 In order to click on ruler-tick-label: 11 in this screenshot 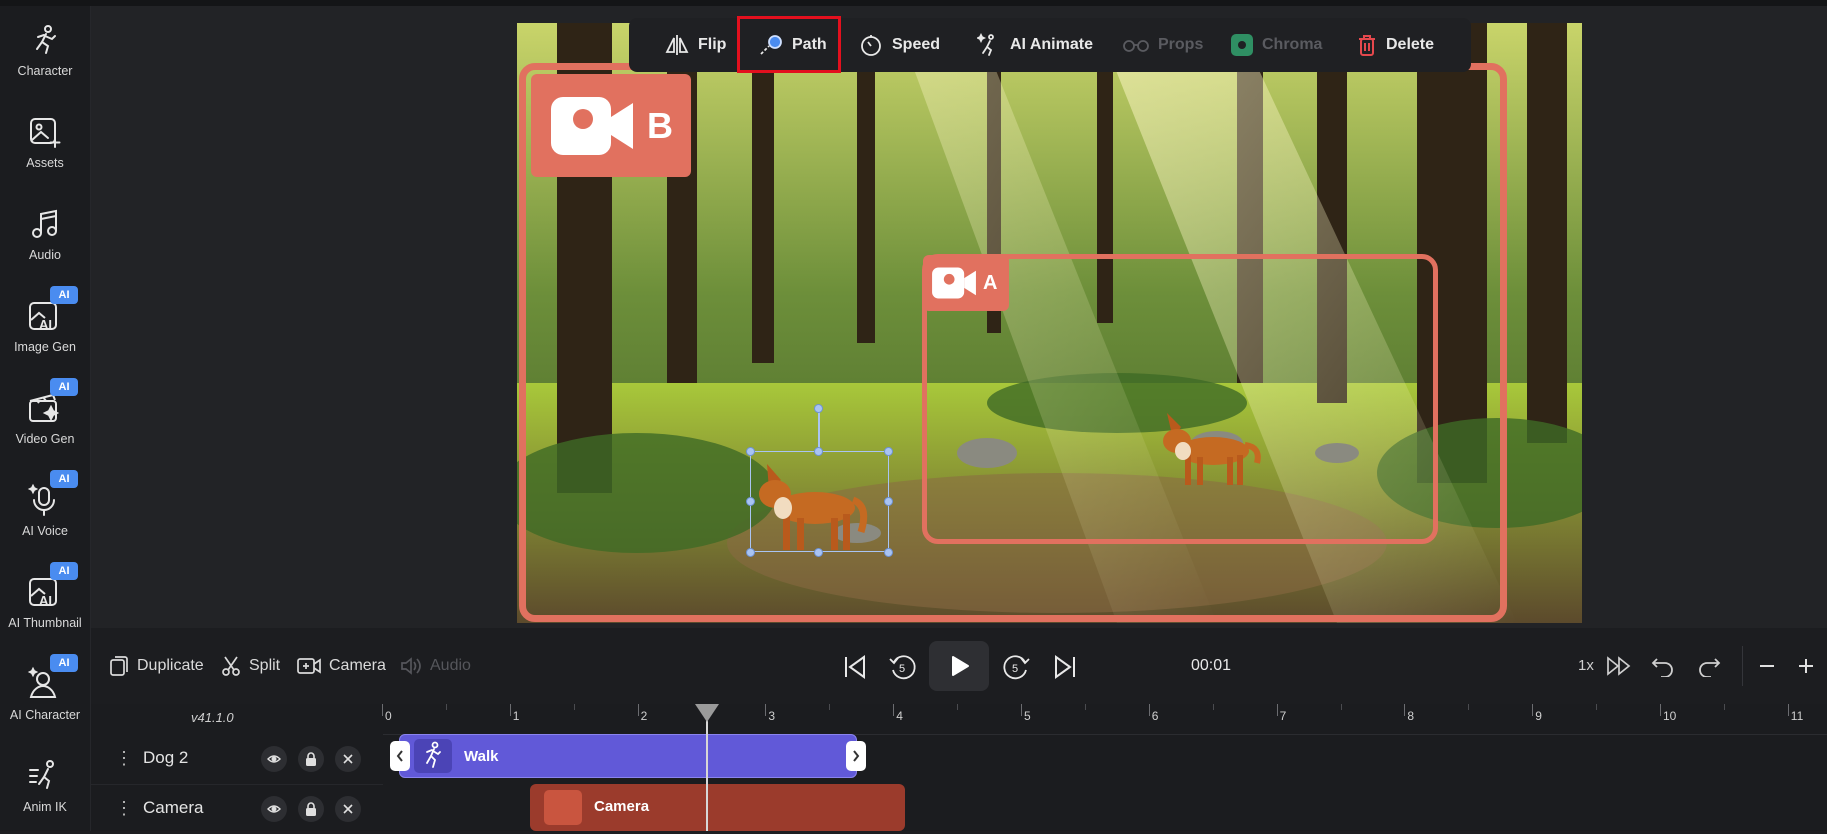, I will do `click(1797, 716)`.